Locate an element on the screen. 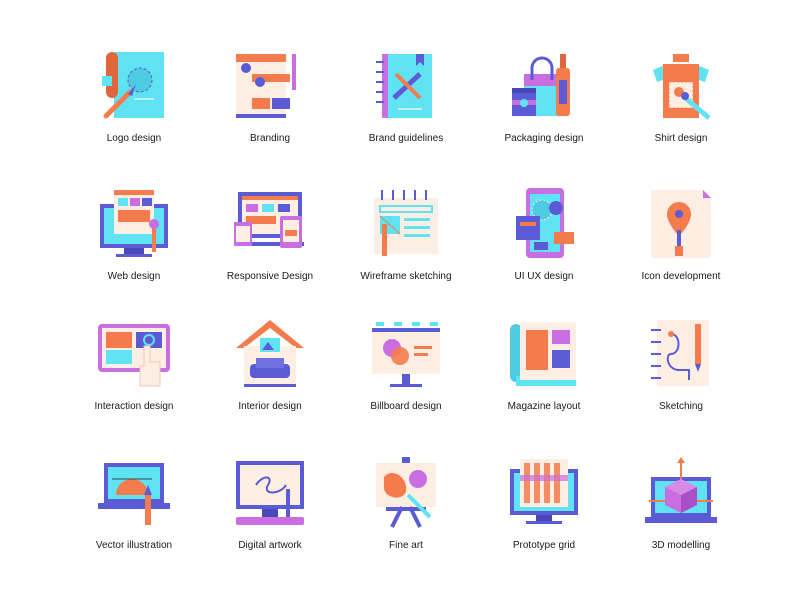  icon-development-icon is located at coordinates (681, 224).